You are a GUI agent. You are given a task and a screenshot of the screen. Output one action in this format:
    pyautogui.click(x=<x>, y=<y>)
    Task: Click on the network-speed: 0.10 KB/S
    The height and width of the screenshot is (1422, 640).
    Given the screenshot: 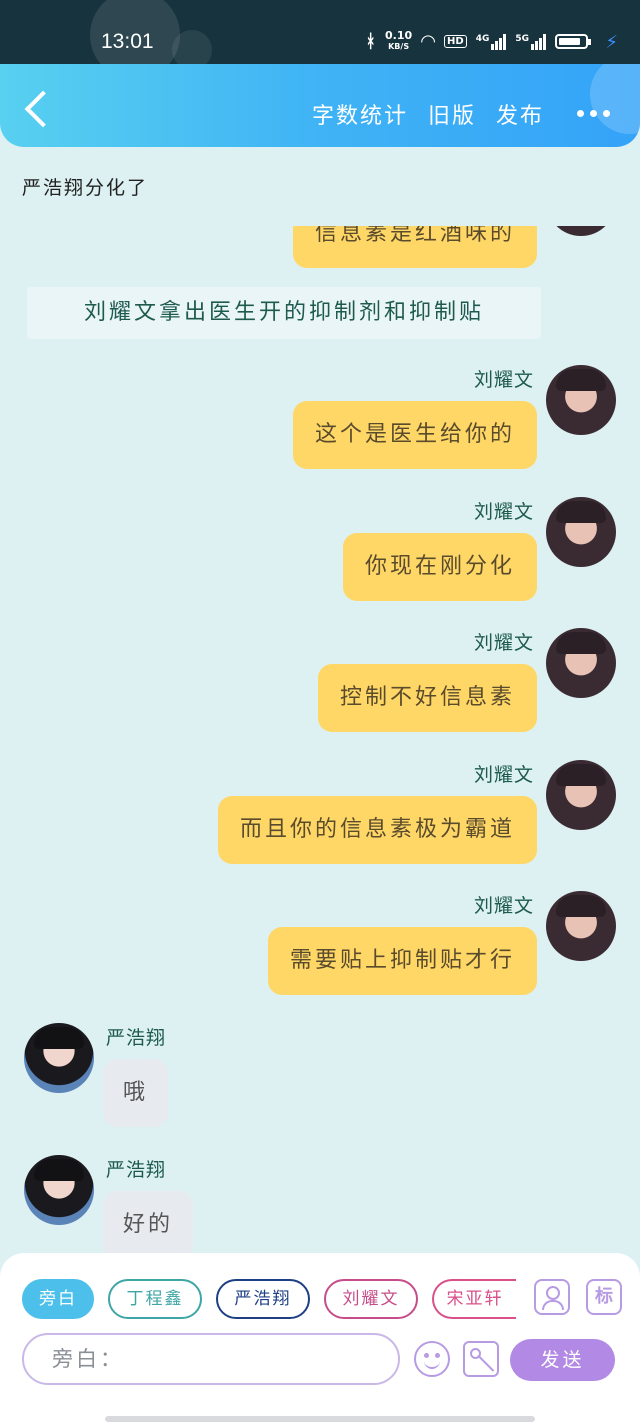 What is the action you would take?
    pyautogui.click(x=399, y=40)
    